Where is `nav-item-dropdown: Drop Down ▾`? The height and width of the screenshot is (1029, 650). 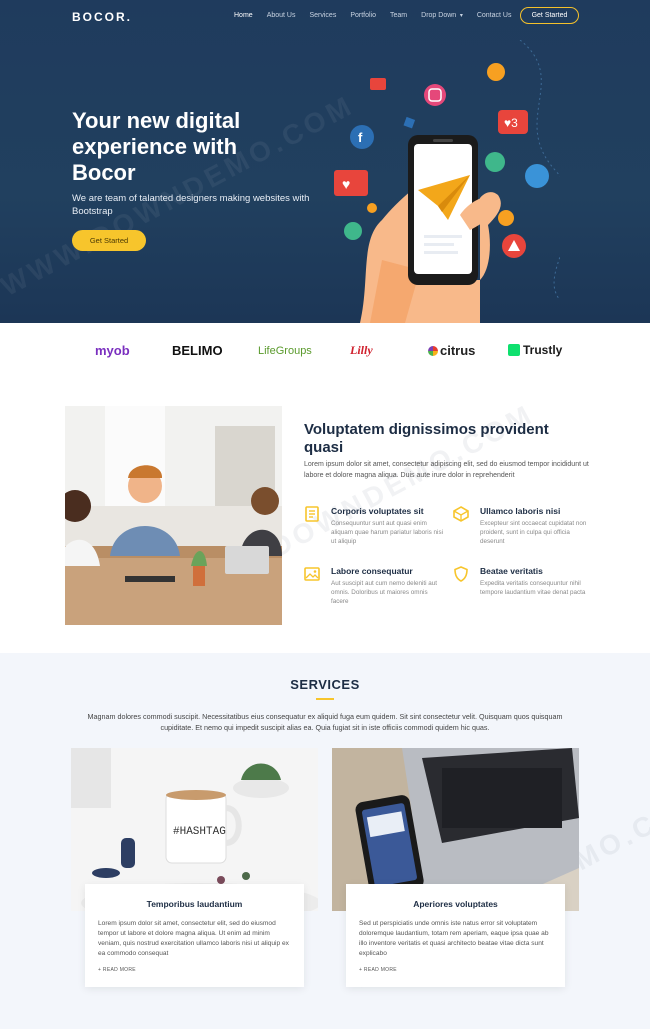 nav-item-dropdown: Drop Down ▾ is located at coordinates (442, 15).